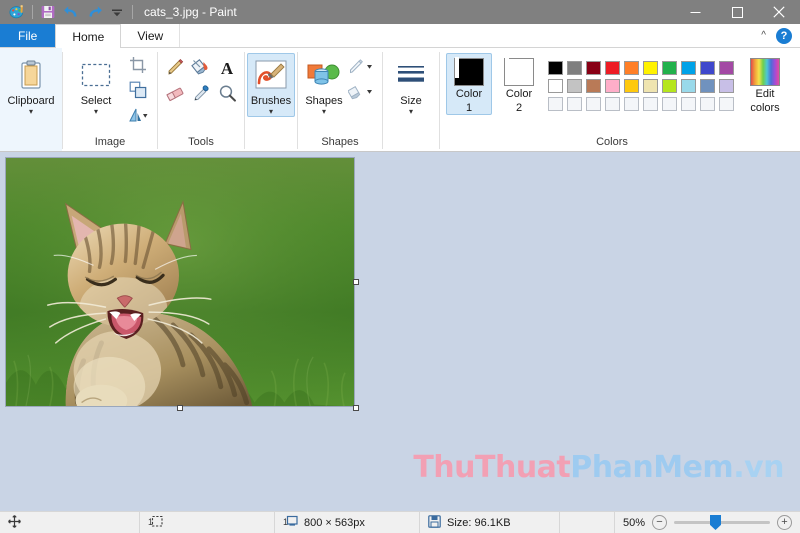 The height and width of the screenshot is (533, 800). Describe the element at coordinates (324, 85) in the screenshot. I see `shapes-button: Shapes ▾` at that location.